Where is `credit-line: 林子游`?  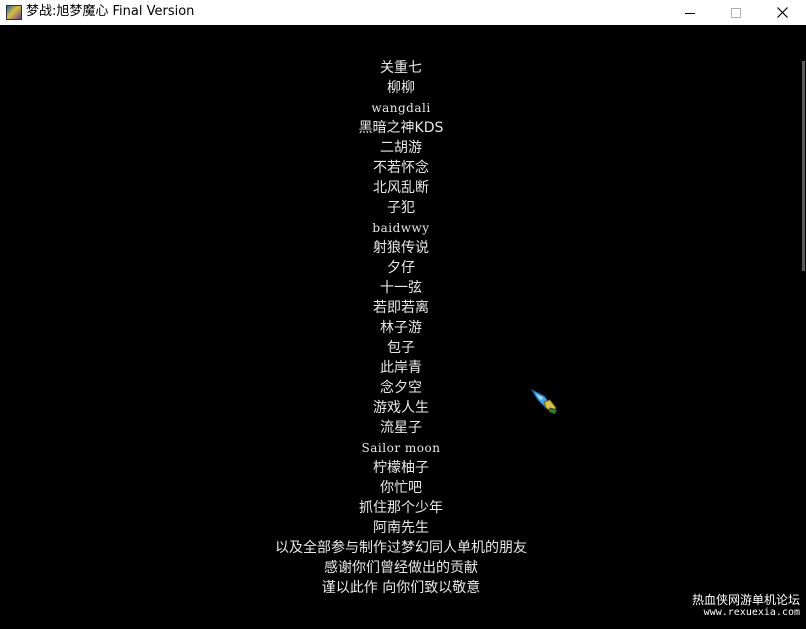 credit-line: 林子游 is located at coordinates (401, 328).